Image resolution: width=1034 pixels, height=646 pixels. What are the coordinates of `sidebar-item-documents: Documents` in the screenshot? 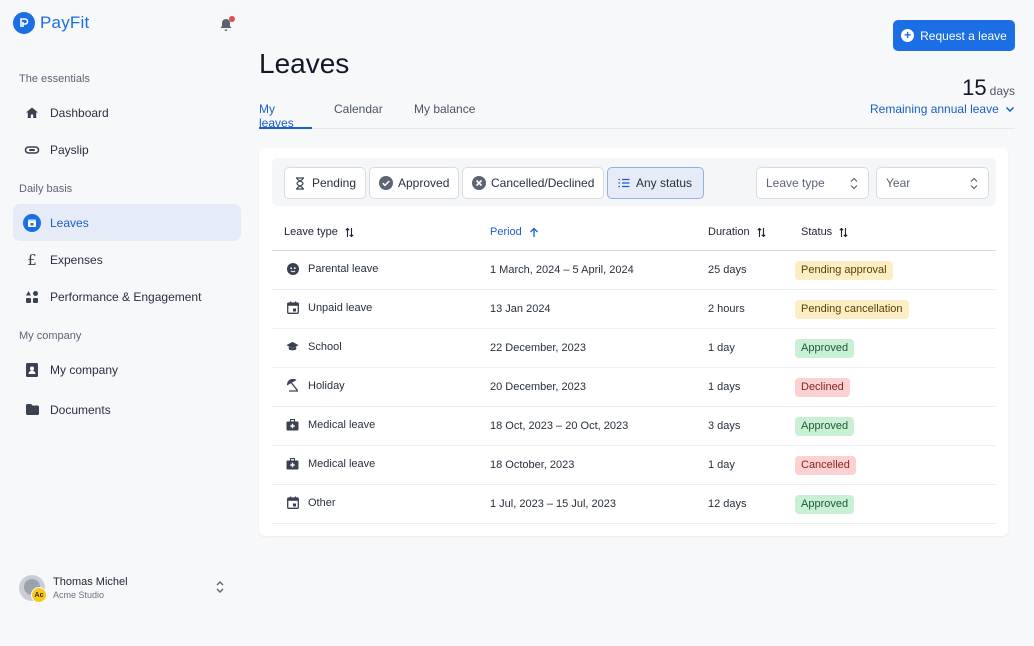 It's located at (127, 409).